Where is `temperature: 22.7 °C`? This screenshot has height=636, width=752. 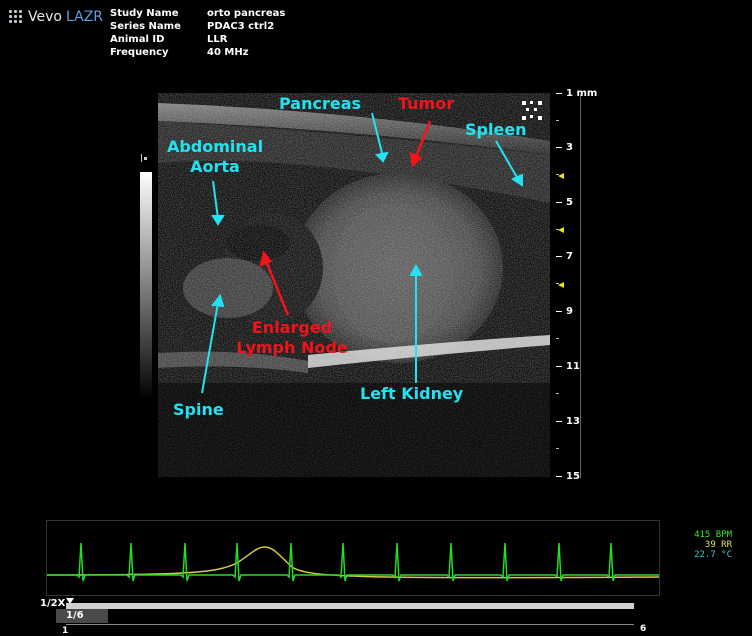 temperature: 22.7 °C is located at coordinates (713, 555).